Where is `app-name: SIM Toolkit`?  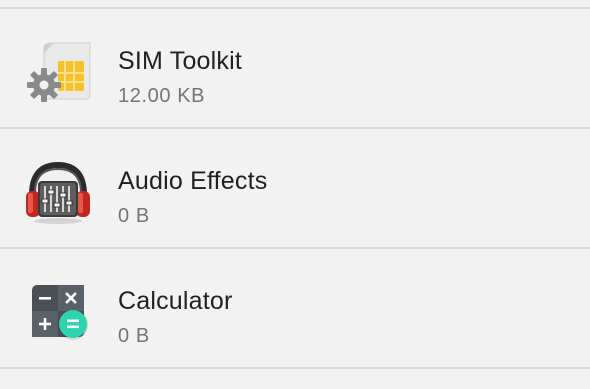 app-name: SIM Toolkit is located at coordinates (180, 61).